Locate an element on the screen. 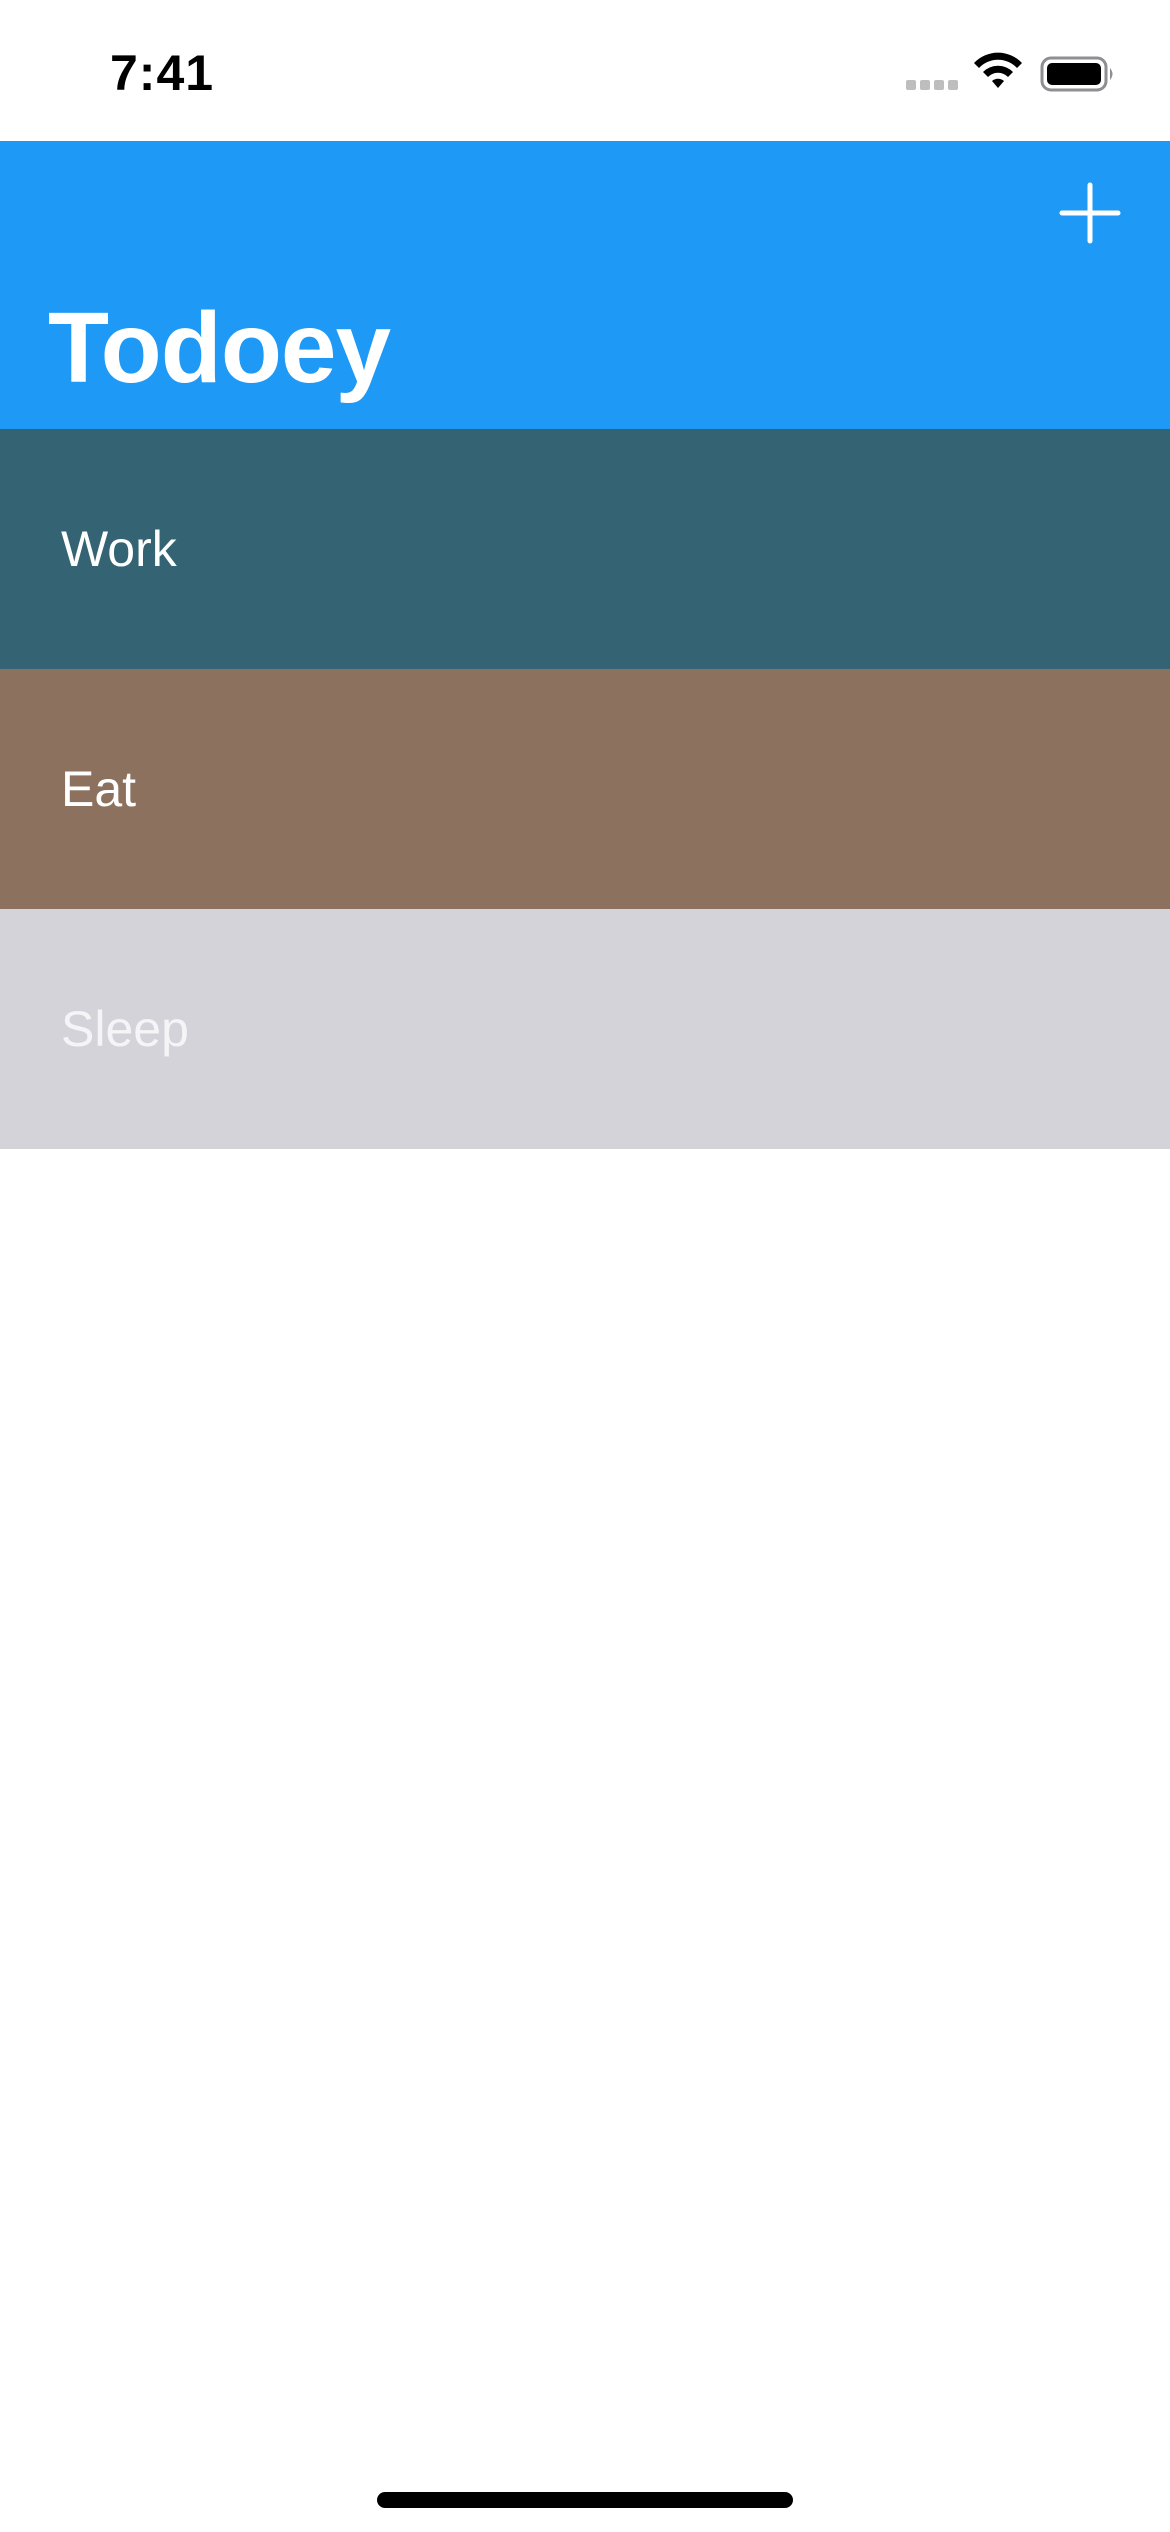 This screenshot has height=2532, width=1170. category-label: Work is located at coordinates (119, 549).